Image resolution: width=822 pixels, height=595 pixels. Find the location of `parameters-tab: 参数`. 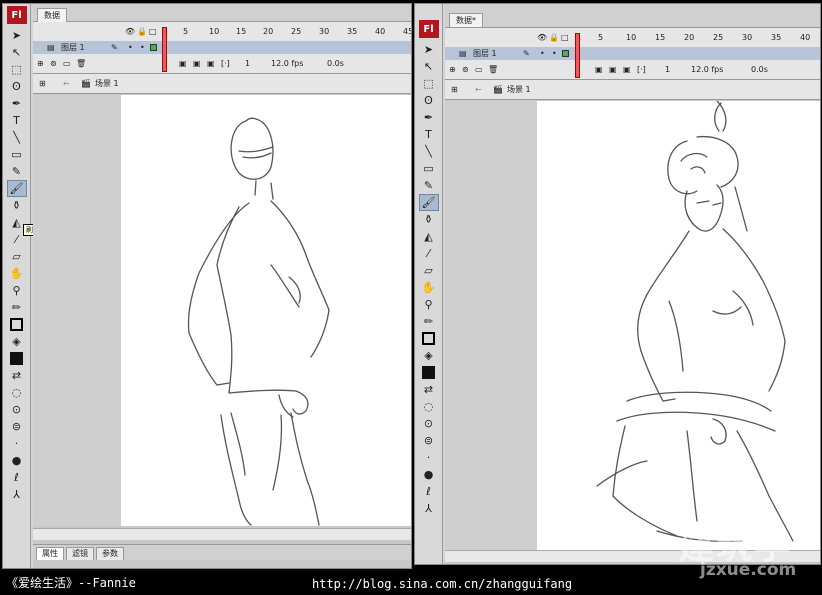

parameters-tab: 参数 is located at coordinates (110, 553).